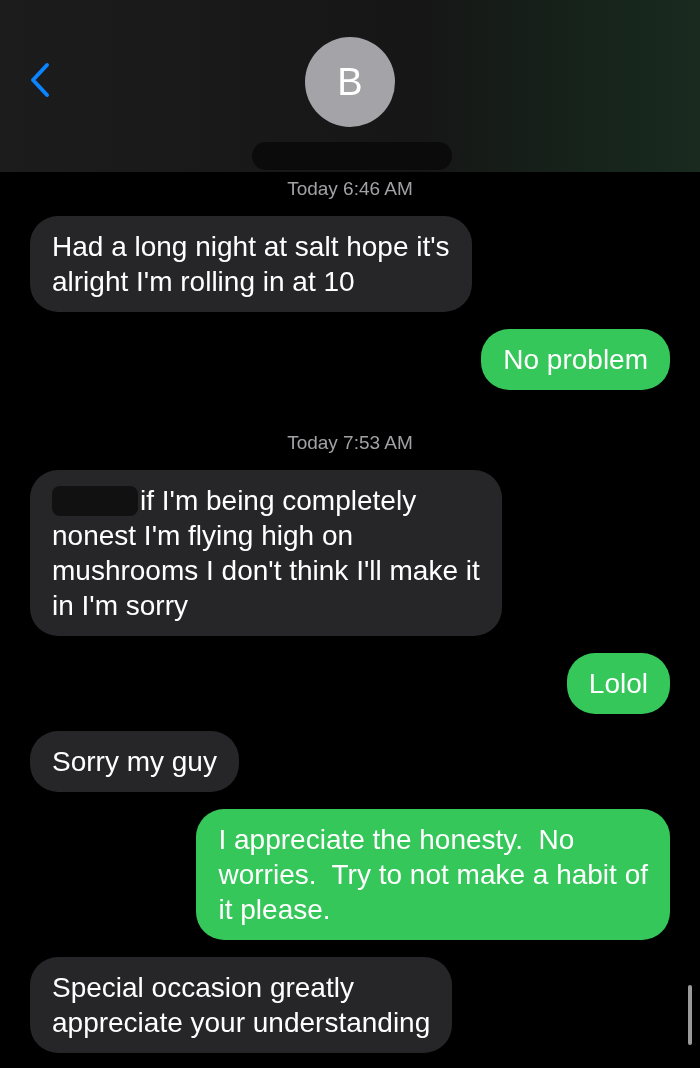  What do you see at coordinates (575, 359) in the screenshot?
I see `sent-message: No problem` at bounding box center [575, 359].